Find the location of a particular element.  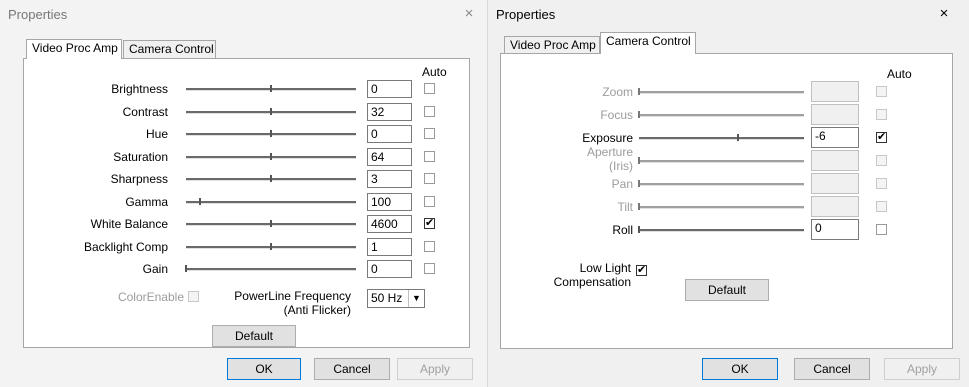

backlight-comp-value-field: 1 is located at coordinates (389, 246).